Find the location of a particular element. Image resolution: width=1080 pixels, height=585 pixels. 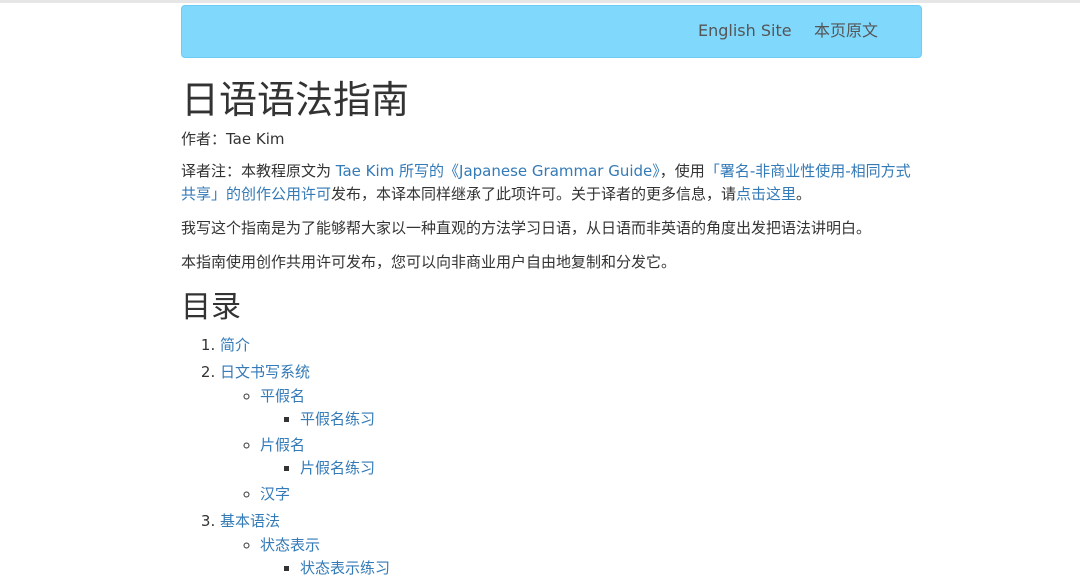

navbar: English Site 本页原文 is located at coordinates (551, 31).